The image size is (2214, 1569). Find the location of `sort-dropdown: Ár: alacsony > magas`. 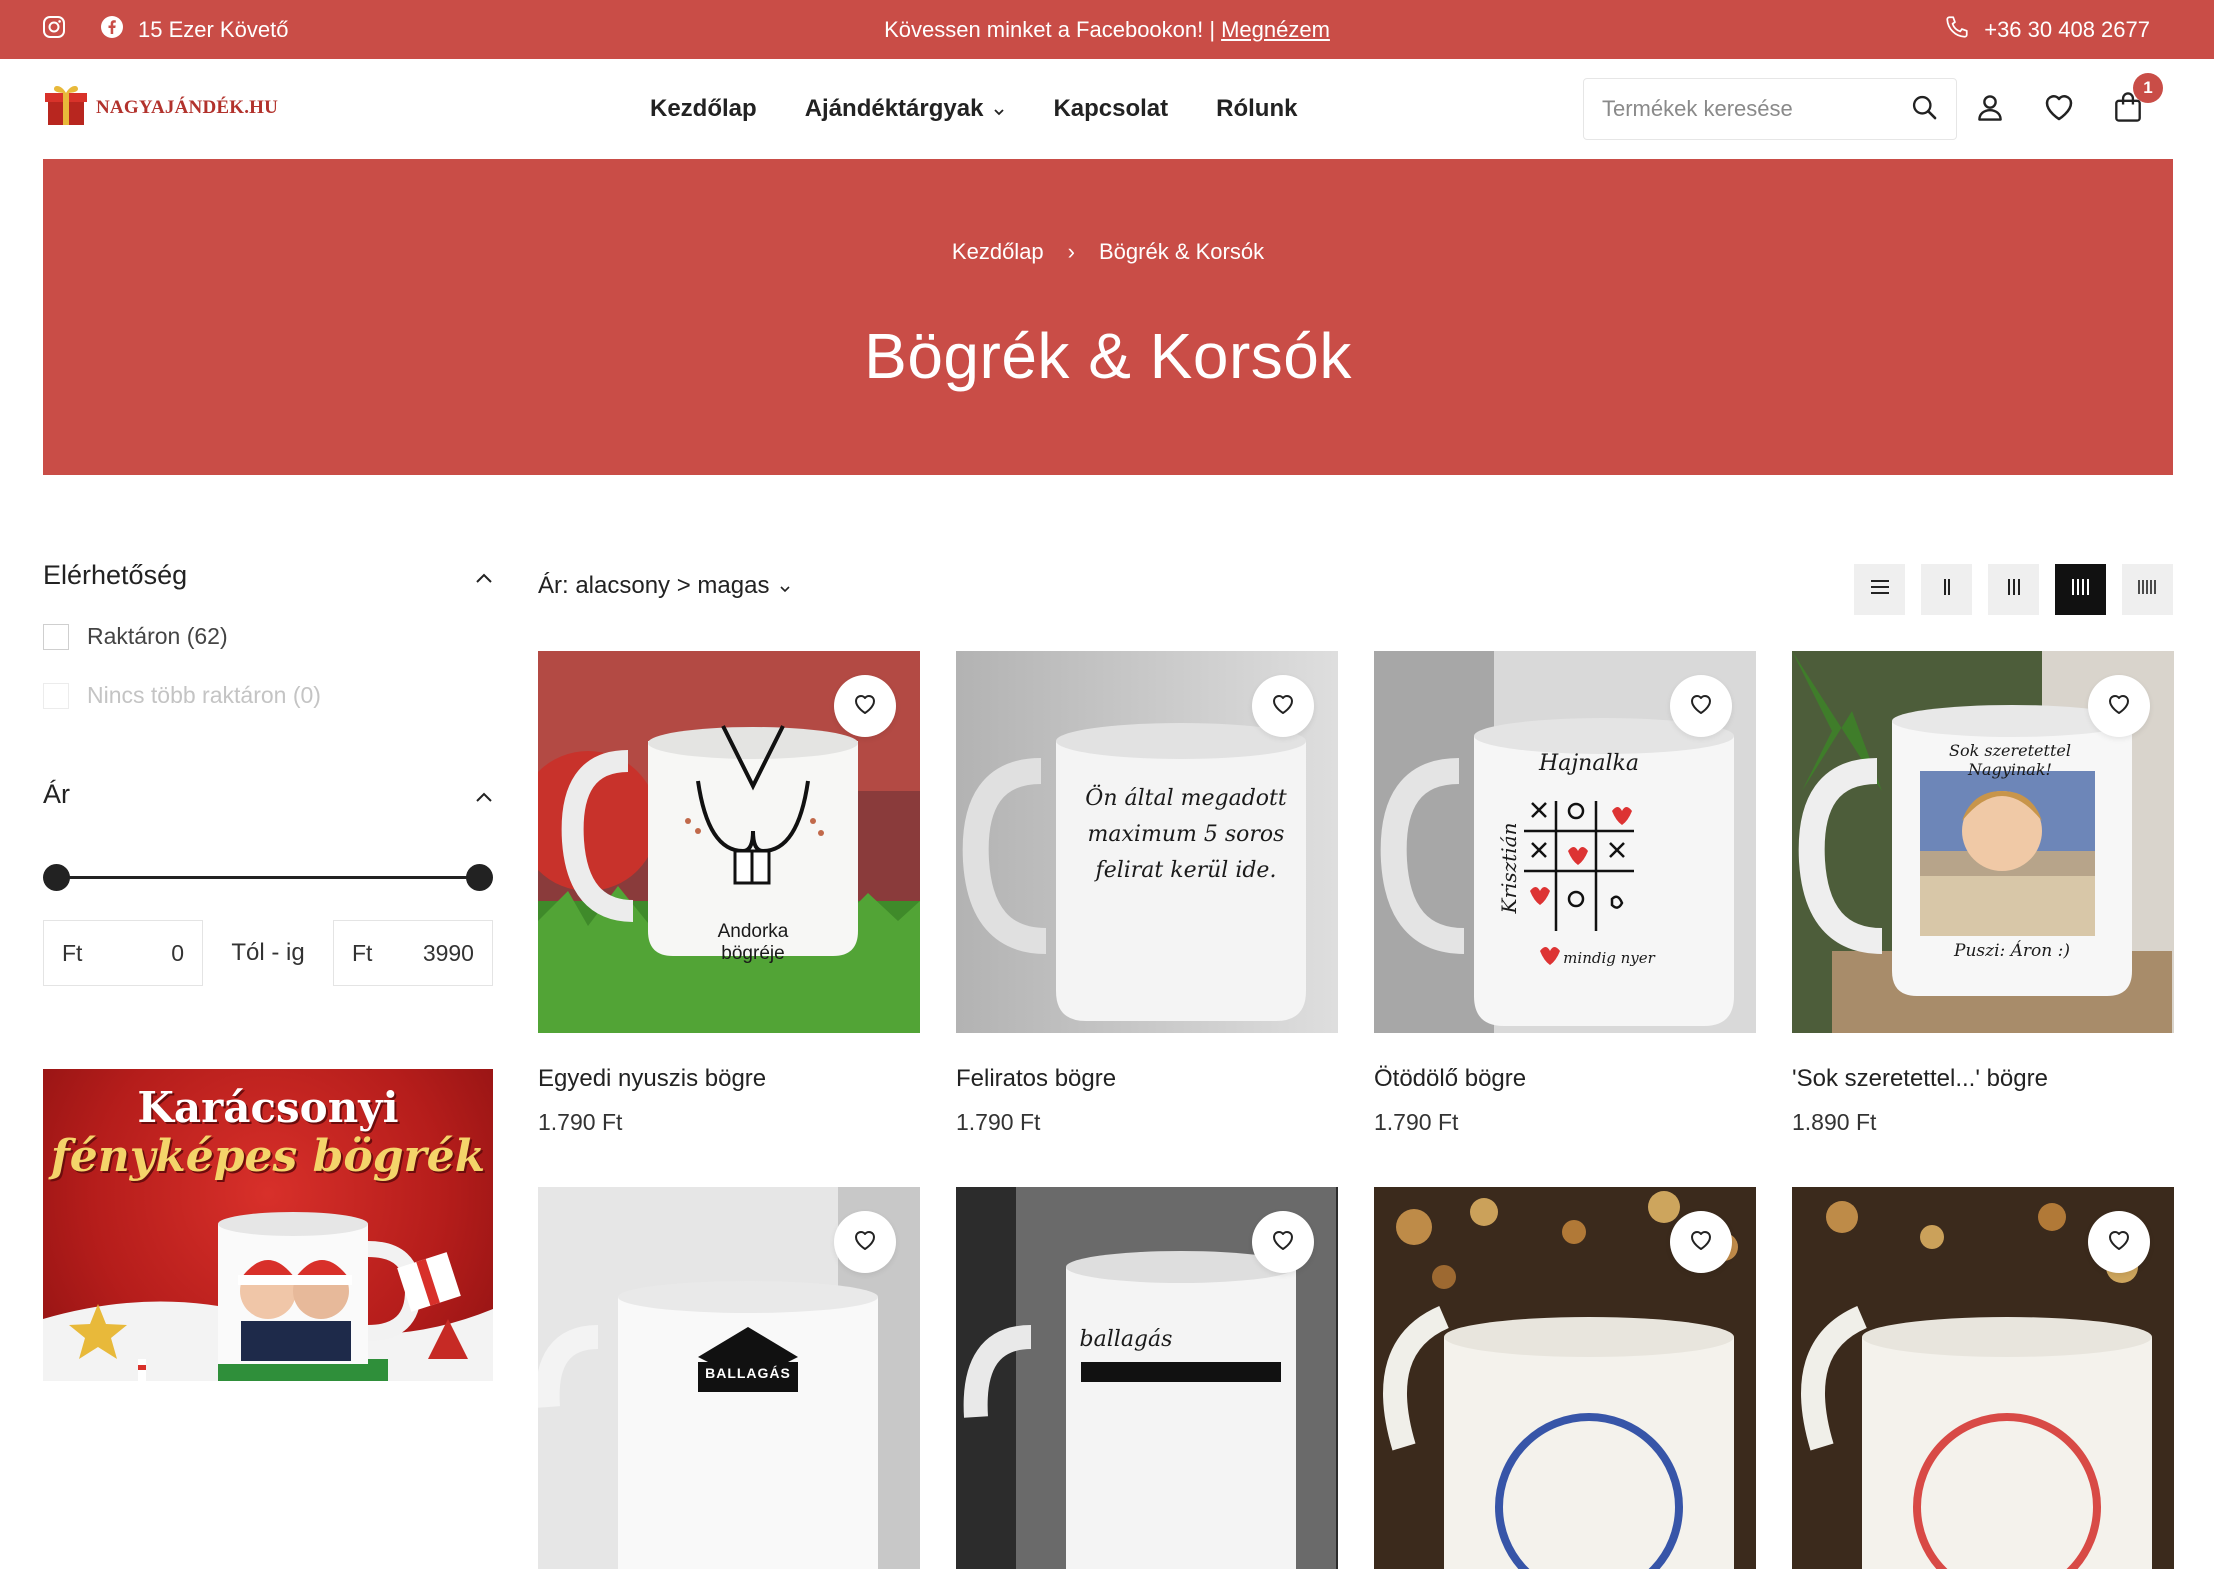

sort-dropdown: Ár: alacsony > magas is located at coordinates (664, 586).